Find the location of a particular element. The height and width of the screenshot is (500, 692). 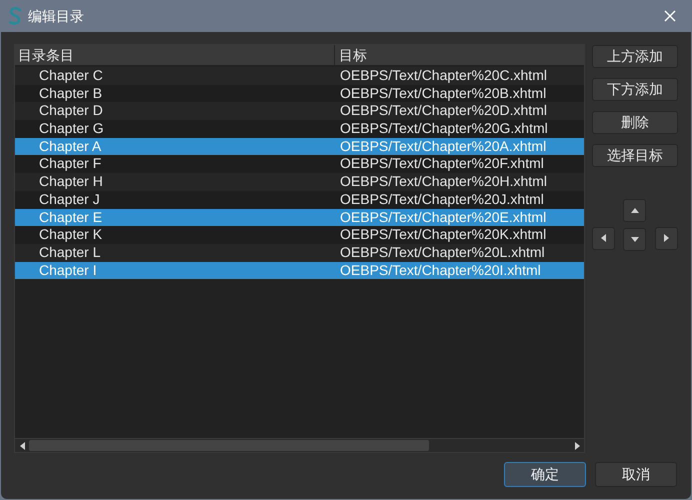

table-cell: OEBPS/Text/Chapter%20D.xhtml is located at coordinates (443, 110).